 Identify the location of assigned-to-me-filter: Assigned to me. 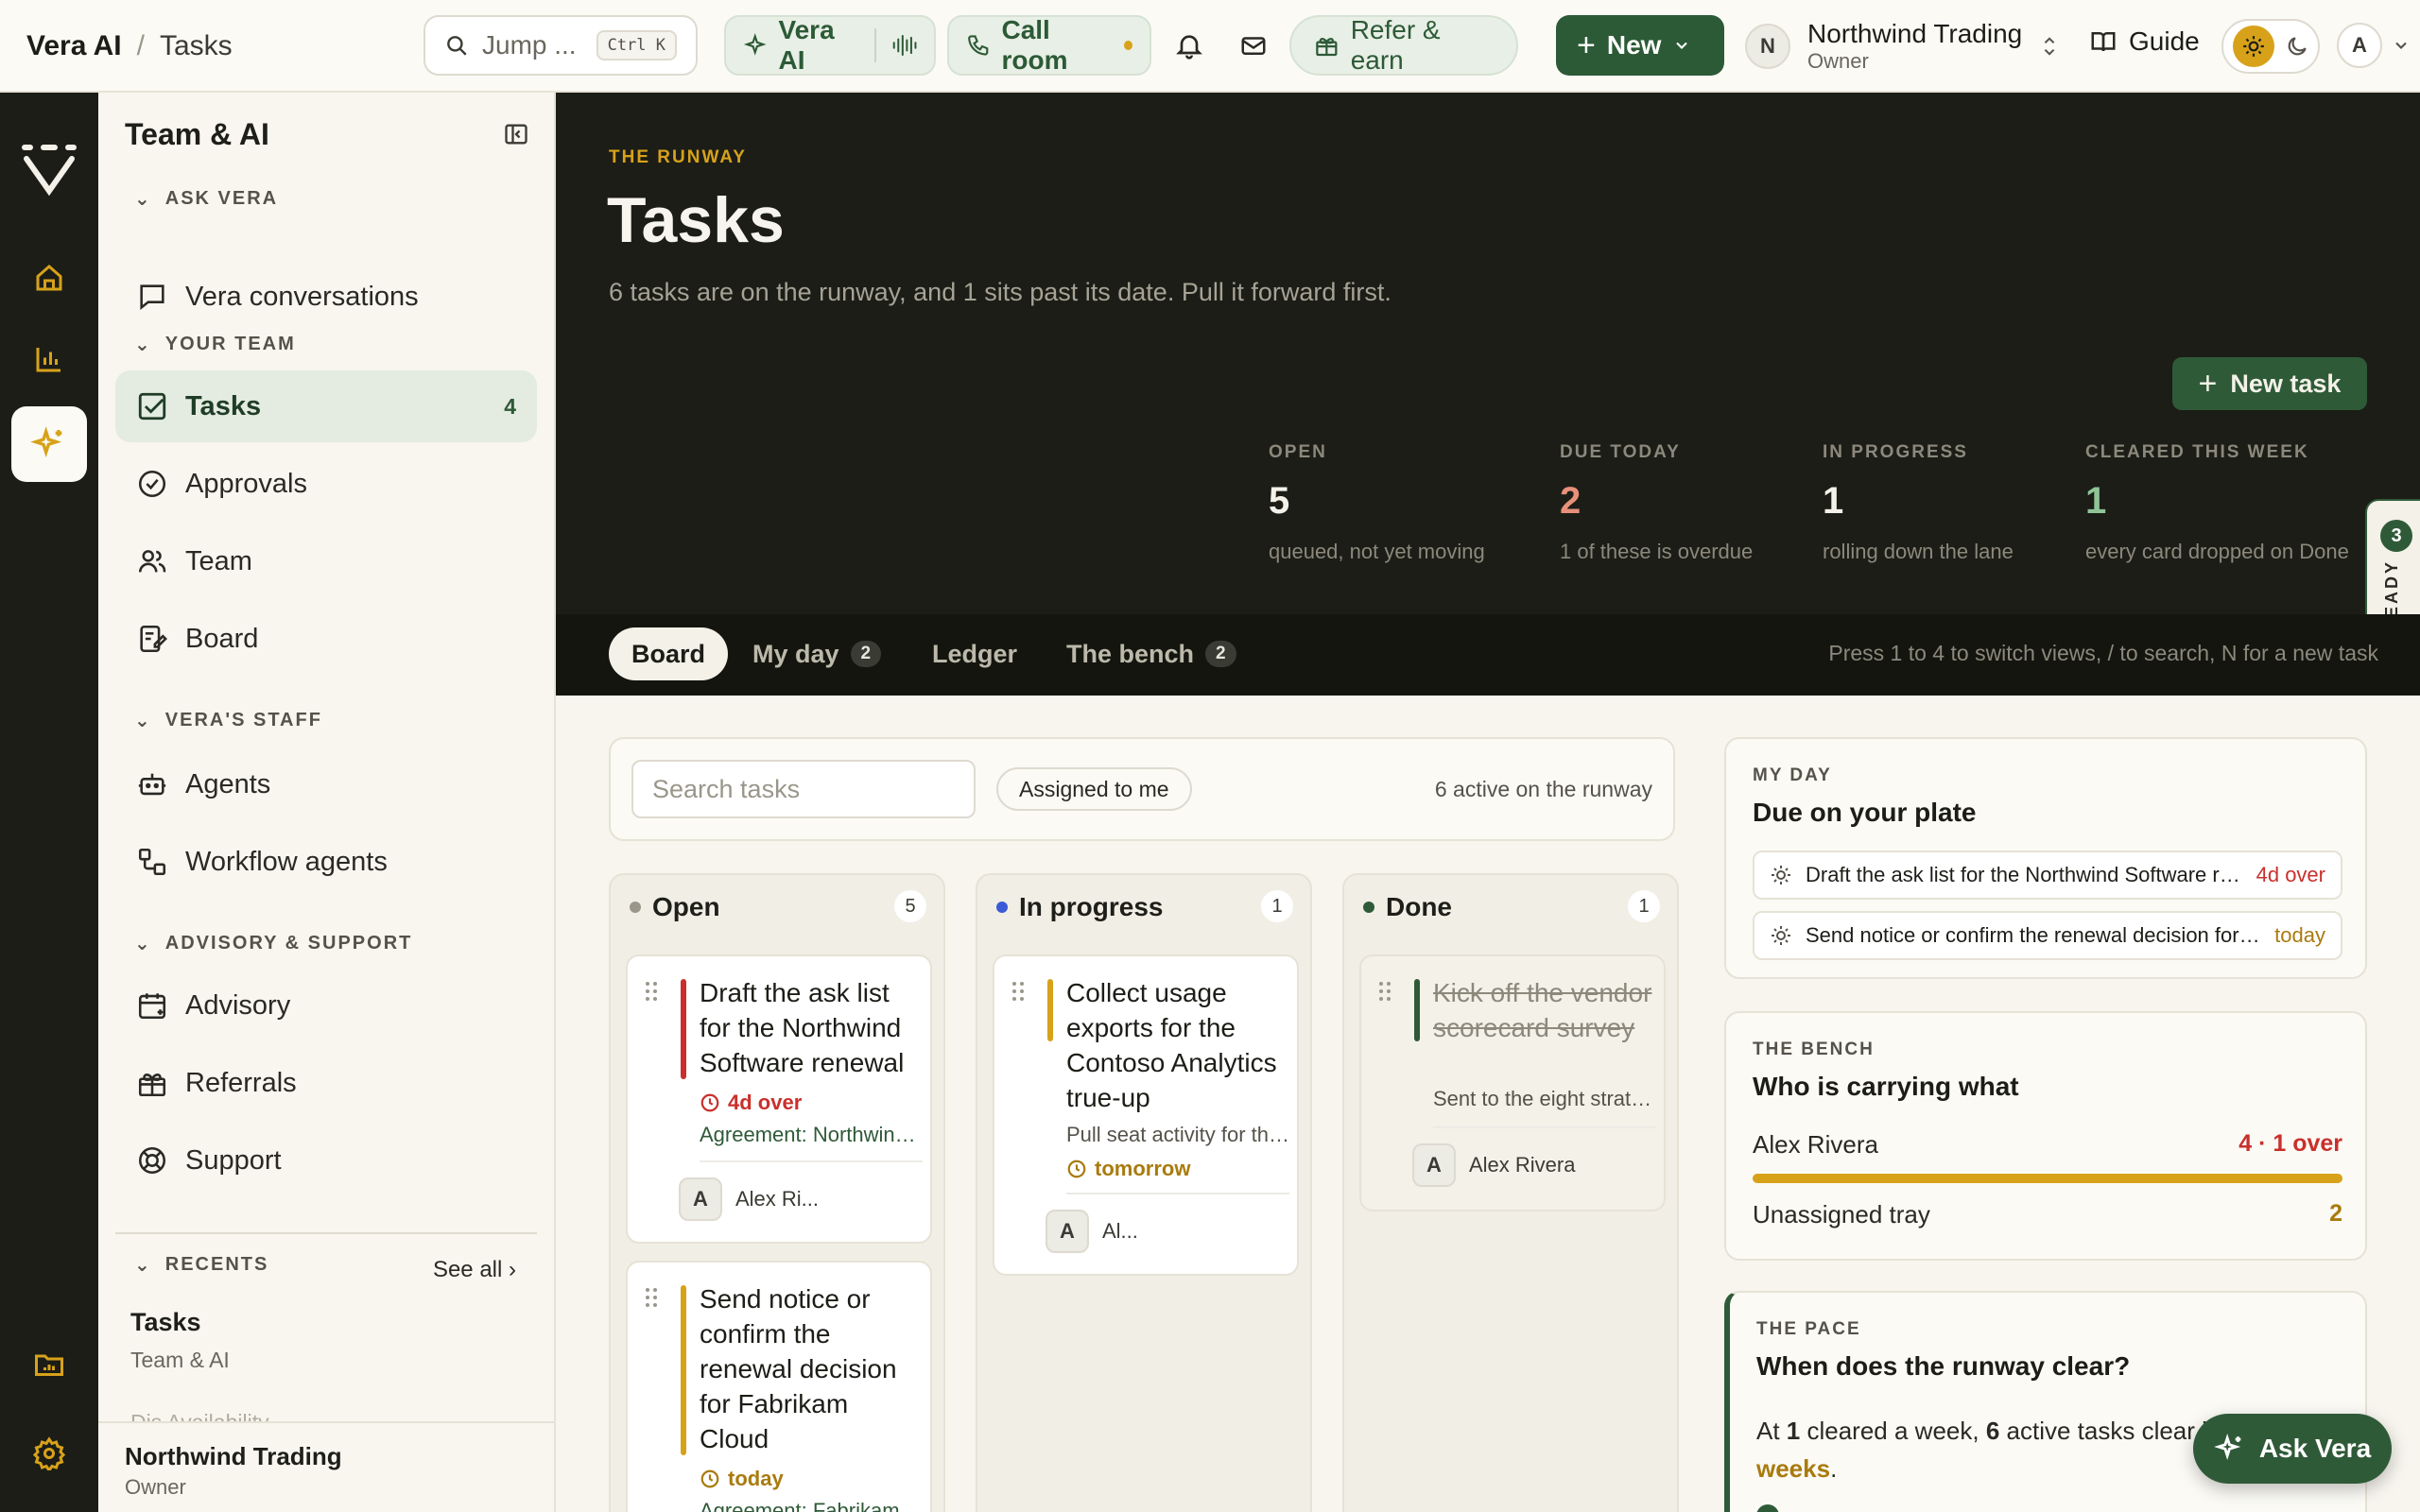
(1094, 789).